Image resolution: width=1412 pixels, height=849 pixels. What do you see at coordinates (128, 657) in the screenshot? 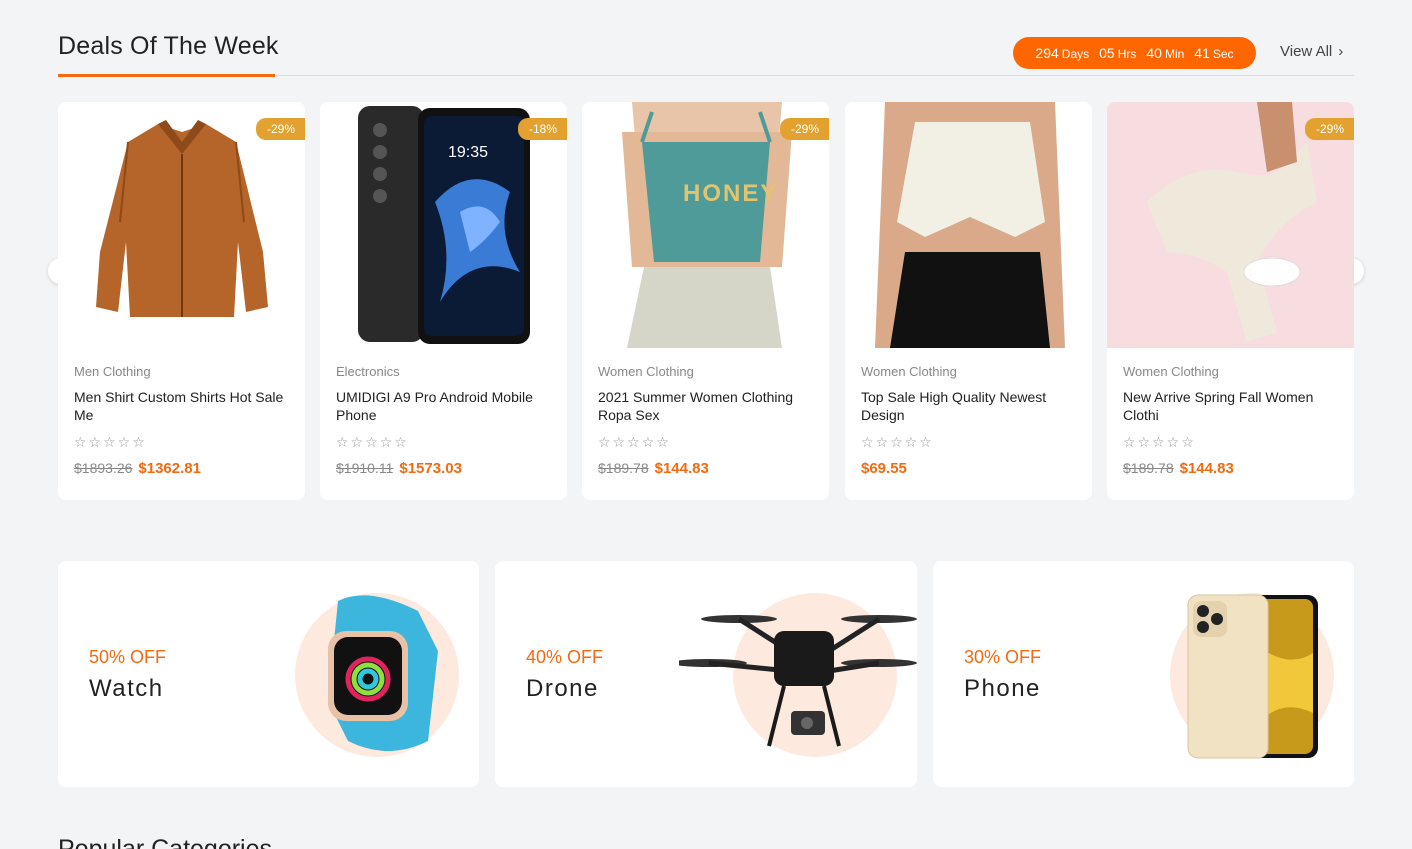
I see `promo-discount: 50% OFF` at bounding box center [128, 657].